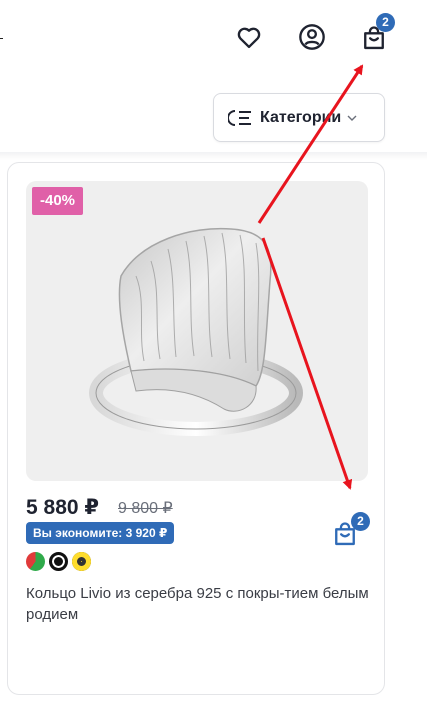 Image resolution: width=427 pixels, height=705 pixels. Describe the element at coordinates (352, 118) in the screenshot. I see `chevron-down-icon` at that location.